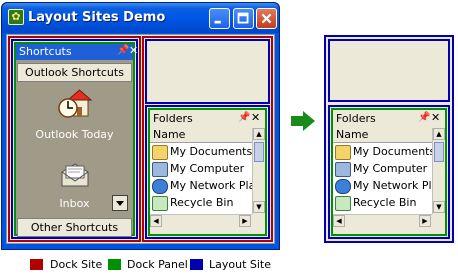 This screenshot has width=458, height=274. I want to click on other-shortcuts-button: Other Shortcuts, so click(74, 227).